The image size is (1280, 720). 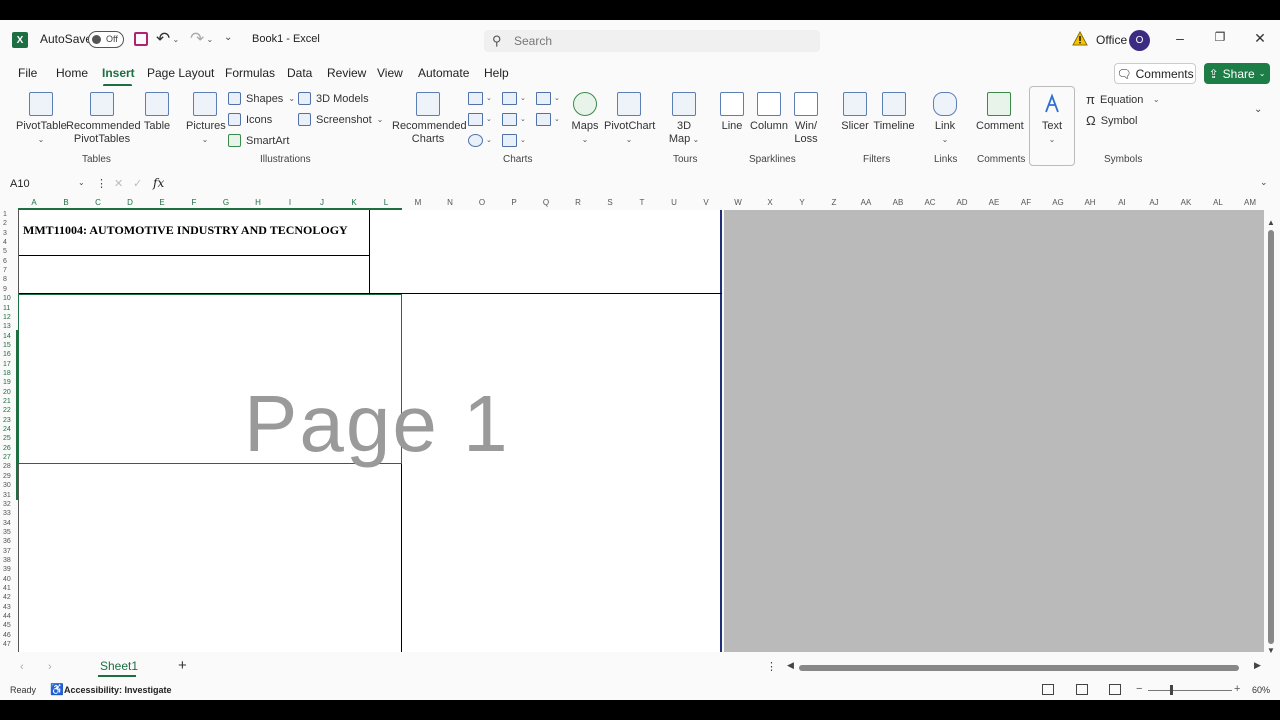 What do you see at coordinates (443, 73) in the screenshot?
I see `tab-automate: Automate` at bounding box center [443, 73].